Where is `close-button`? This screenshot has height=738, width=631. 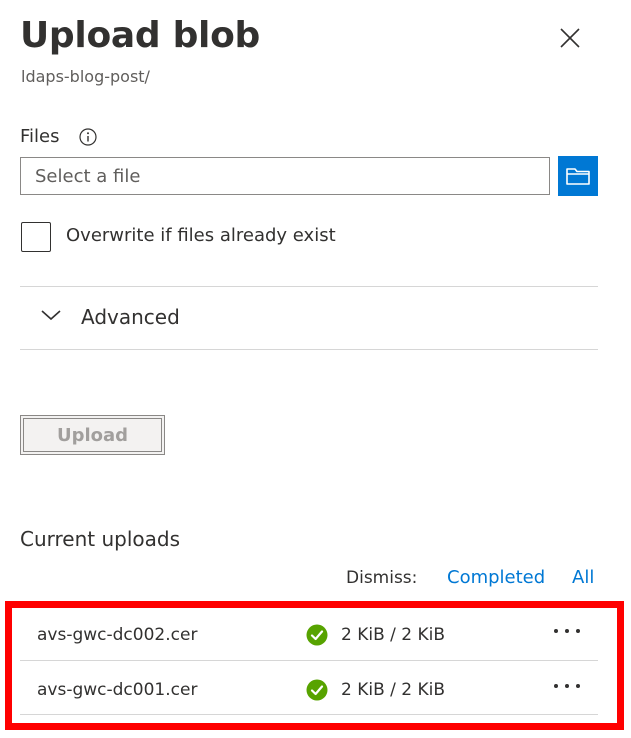
close-button is located at coordinates (570, 38).